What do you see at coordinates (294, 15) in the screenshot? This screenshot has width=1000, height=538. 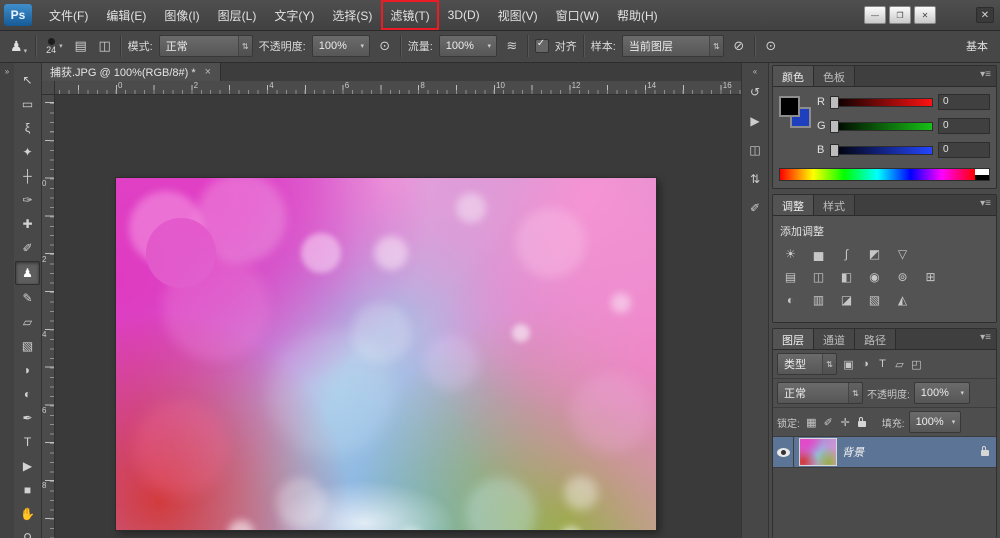 I see `menu-type: 文字(Y)` at bounding box center [294, 15].